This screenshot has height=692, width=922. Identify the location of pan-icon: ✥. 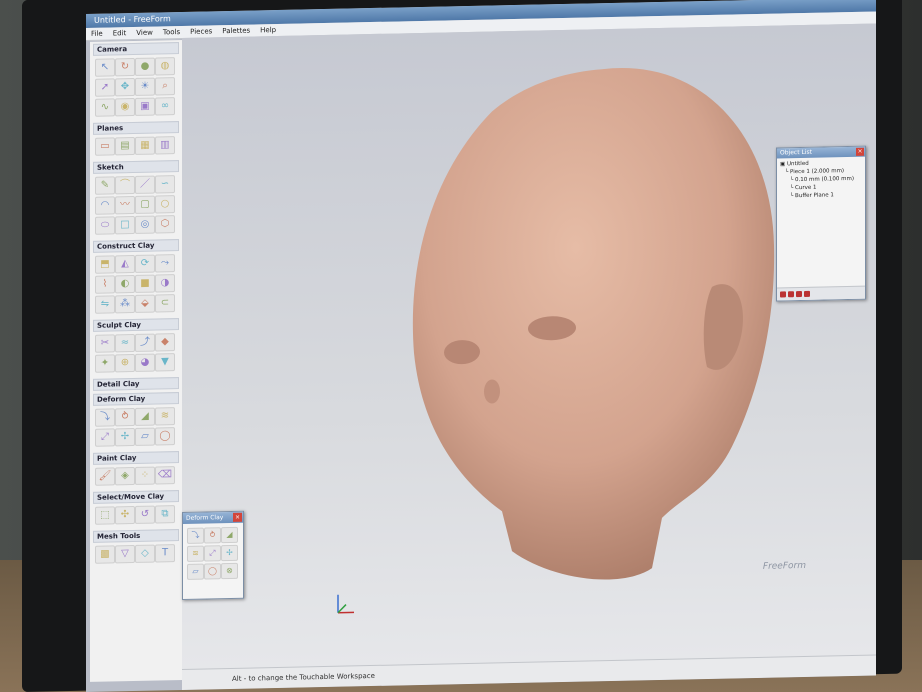
(125, 87).